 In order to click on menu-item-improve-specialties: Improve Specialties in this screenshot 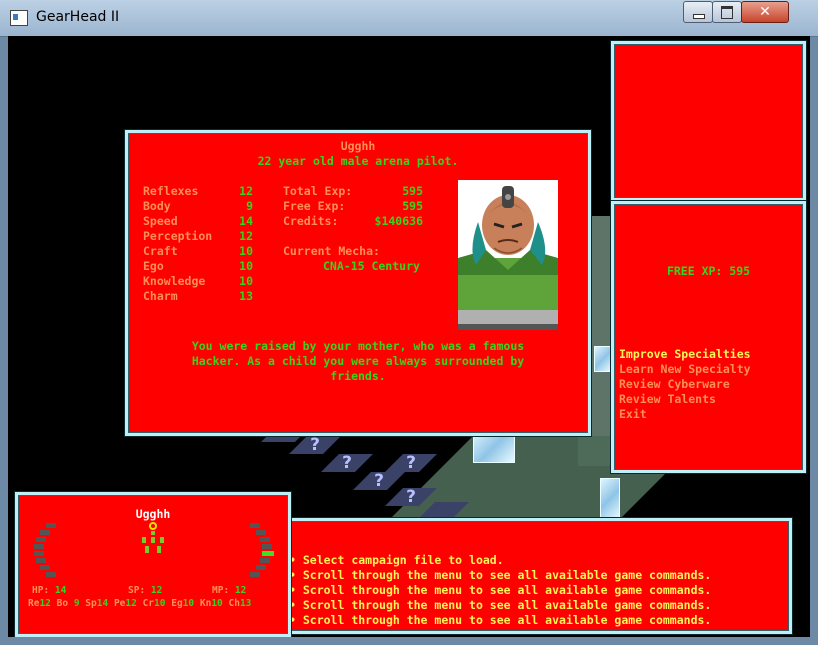, I will do `click(685, 354)`.